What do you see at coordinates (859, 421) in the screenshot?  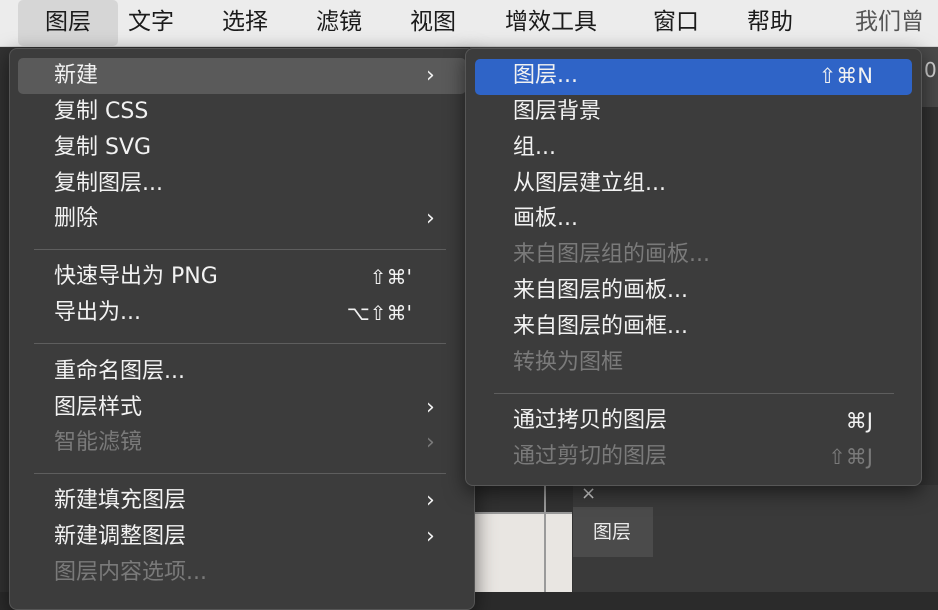 I see `shortcut-label: ⌘J` at bounding box center [859, 421].